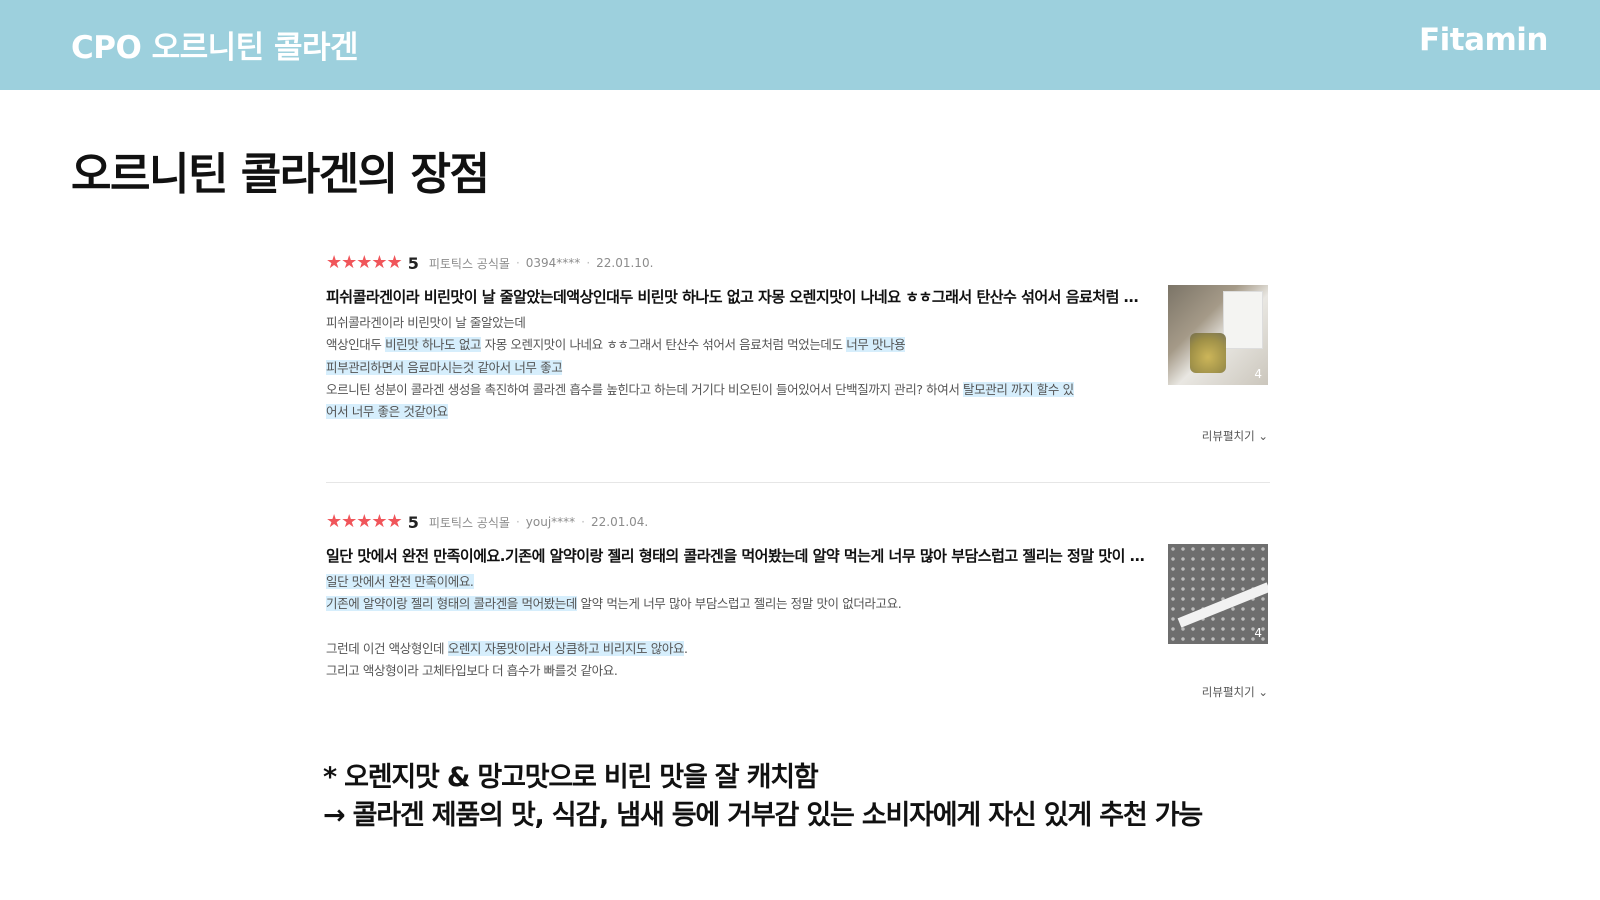  Describe the element at coordinates (1243, 320) in the screenshot. I see `product-box-image` at that location.